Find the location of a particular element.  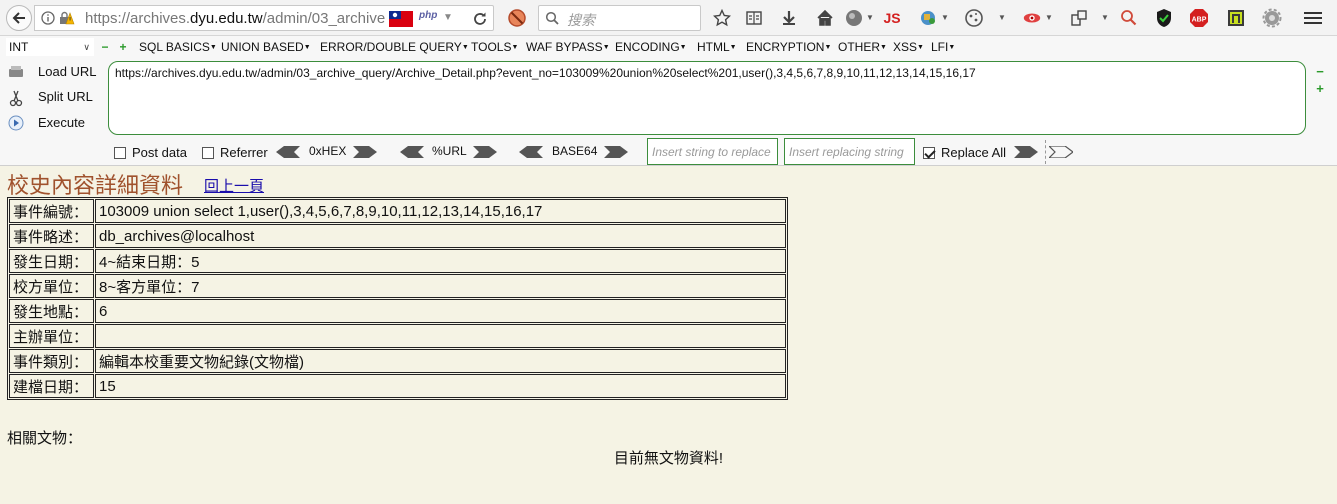

globe-addon-icon is located at coordinates (854, 18).